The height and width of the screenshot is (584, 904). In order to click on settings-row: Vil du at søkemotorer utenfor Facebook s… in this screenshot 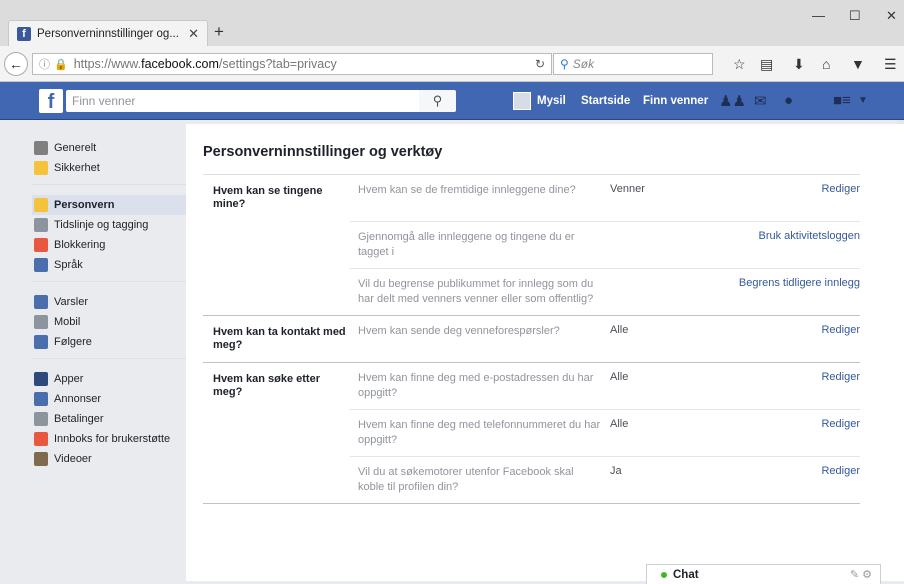, I will do `click(605, 479)`.